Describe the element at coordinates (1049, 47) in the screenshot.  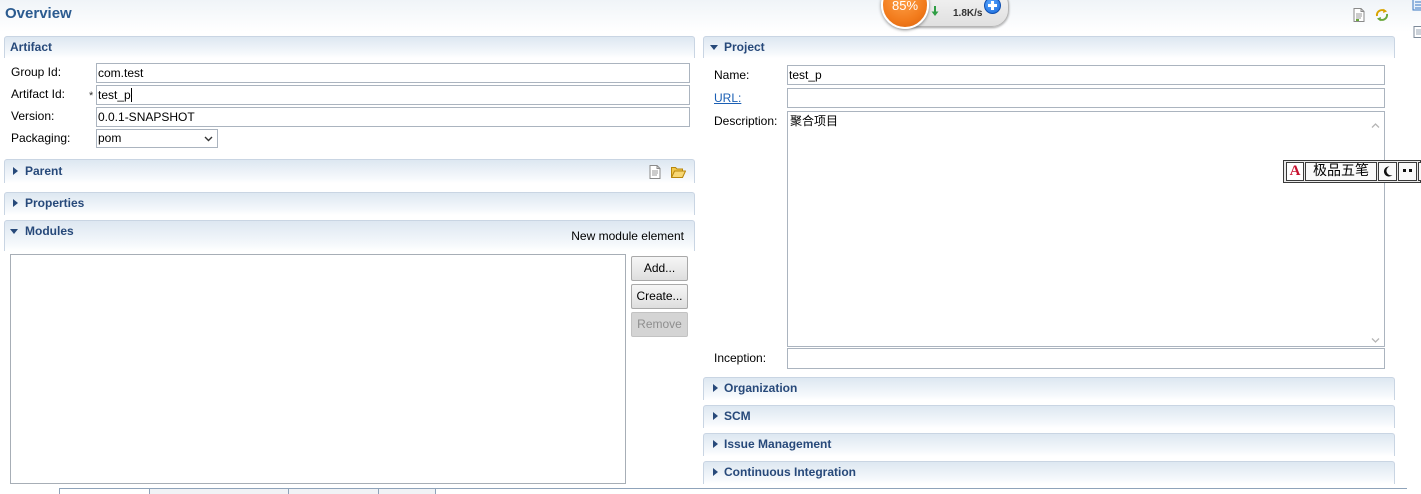
I see `project-section-header` at that location.